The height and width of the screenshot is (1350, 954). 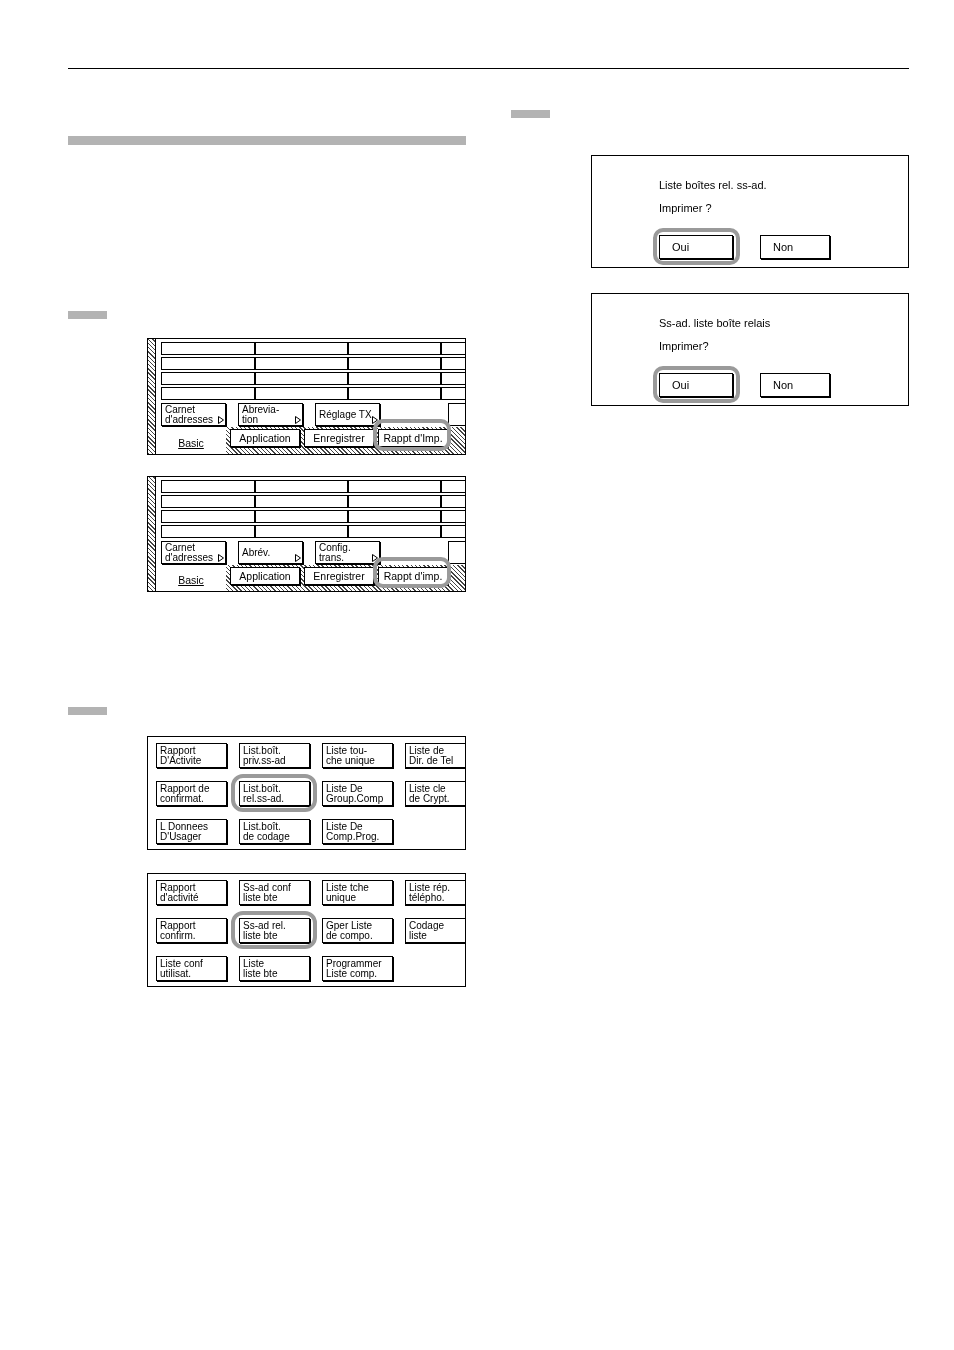 I want to click on dialog-prompt: Imprimer?, so click(x=684, y=346).